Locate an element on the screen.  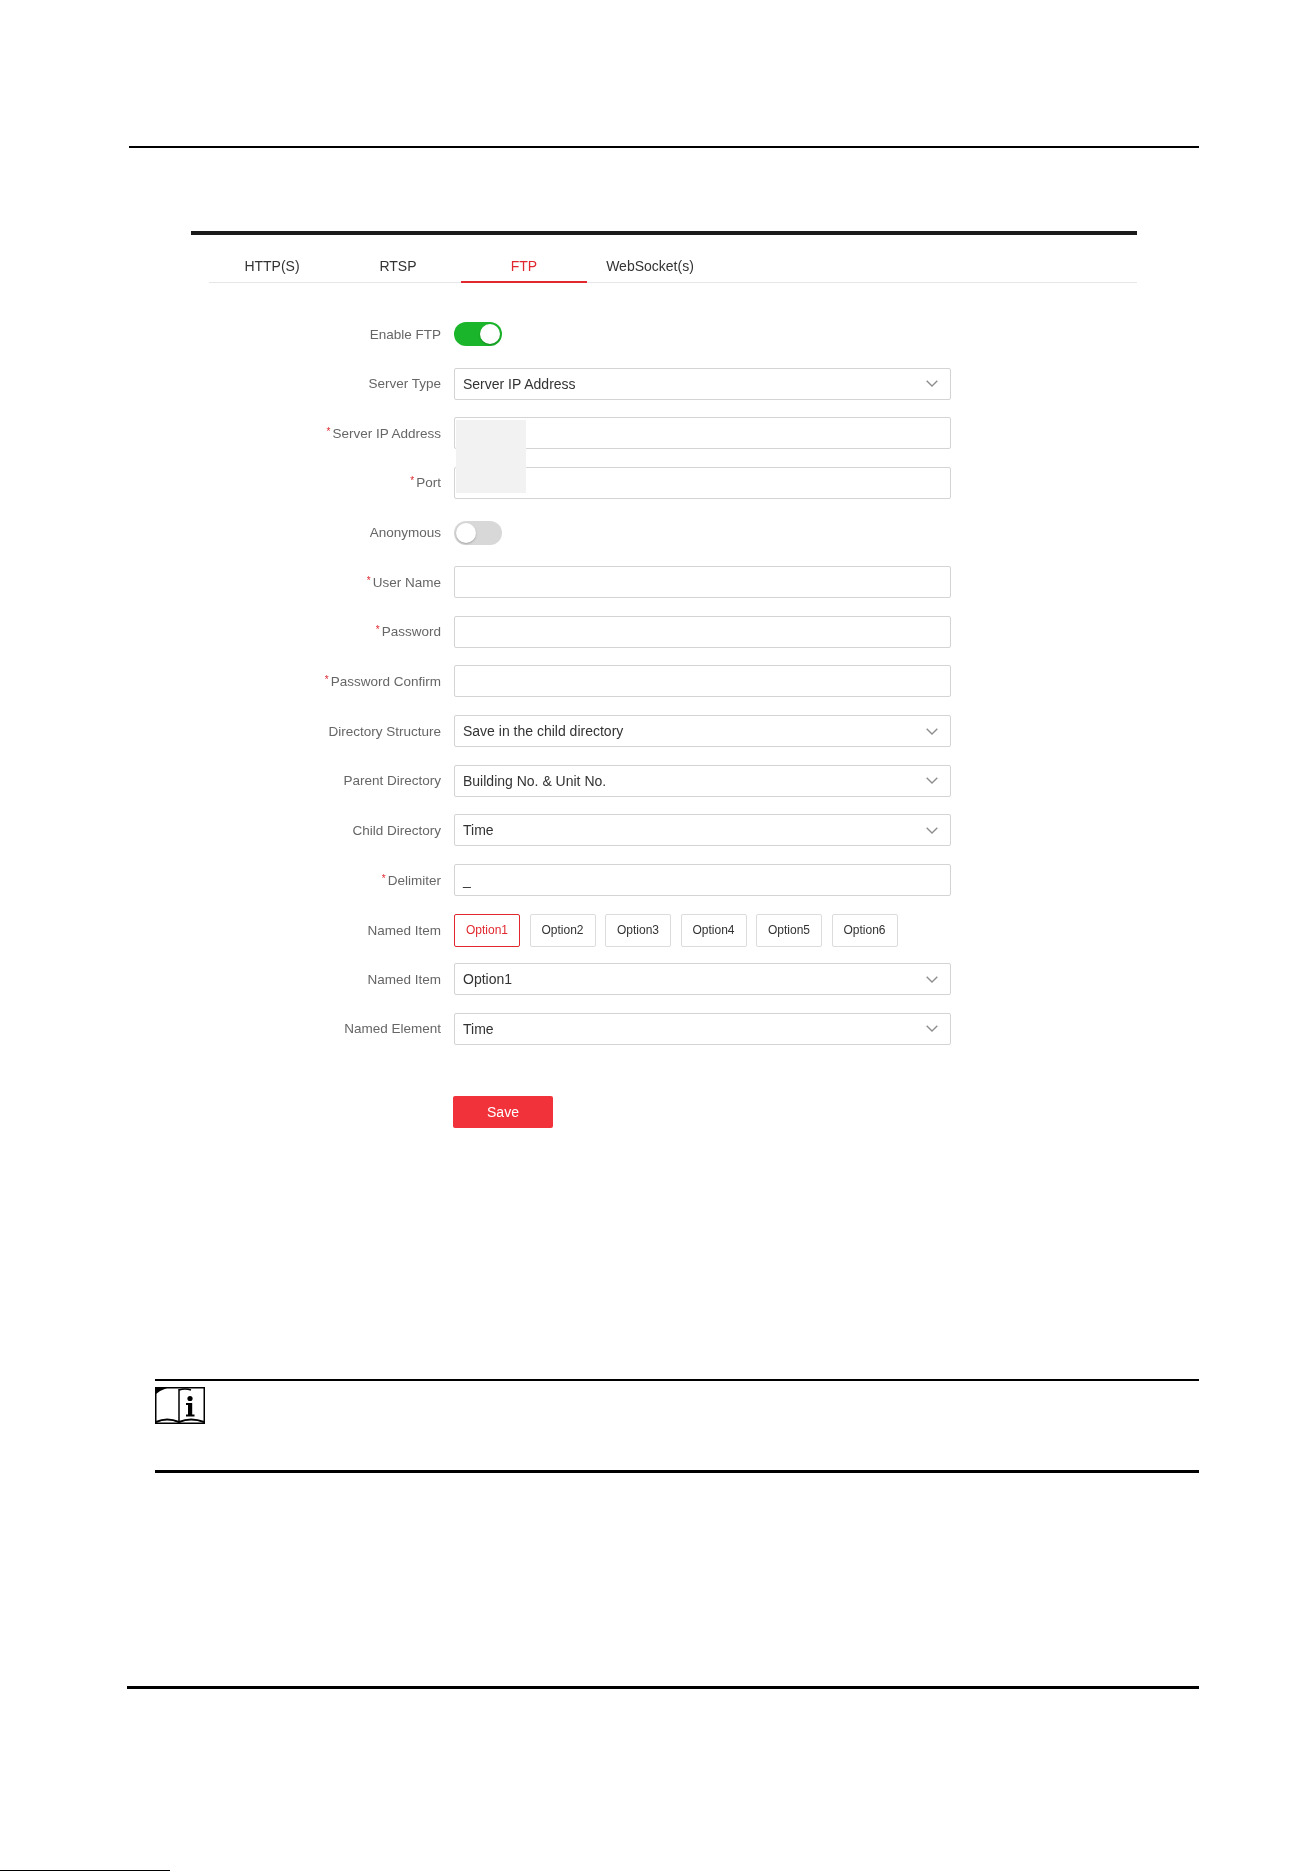
field-label: $^{*}$User Name is located at coordinates (403, 582).